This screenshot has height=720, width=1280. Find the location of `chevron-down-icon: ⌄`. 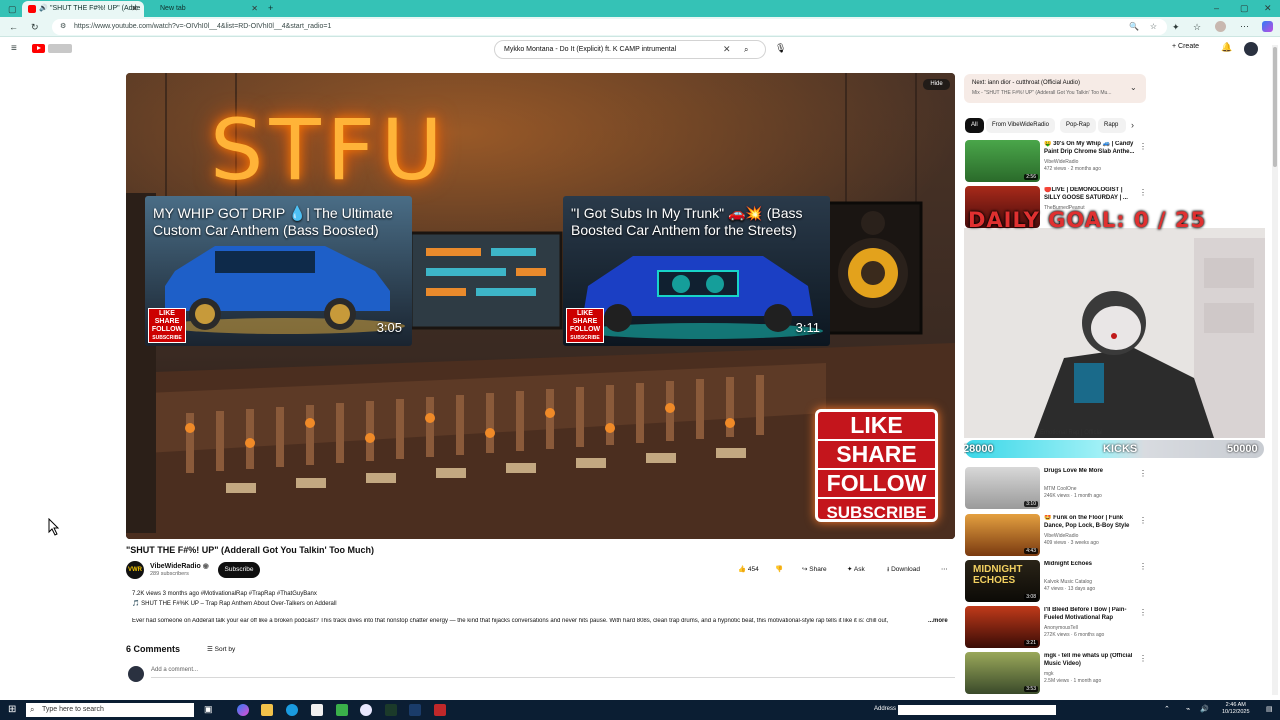

chevron-down-icon: ⌄ is located at coordinates (1133, 87).